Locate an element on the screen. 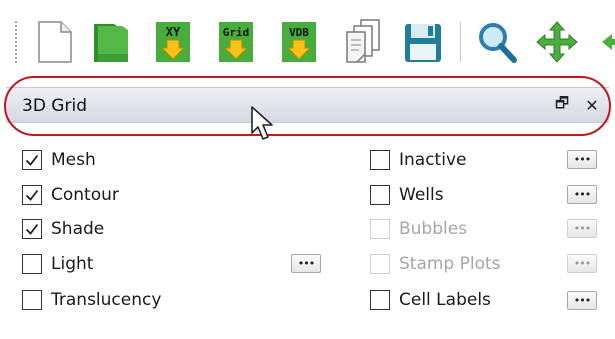 Image resolution: width=615 pixels, height=339 pixels. arrow-left-icon is located at coordinates (608, 42).